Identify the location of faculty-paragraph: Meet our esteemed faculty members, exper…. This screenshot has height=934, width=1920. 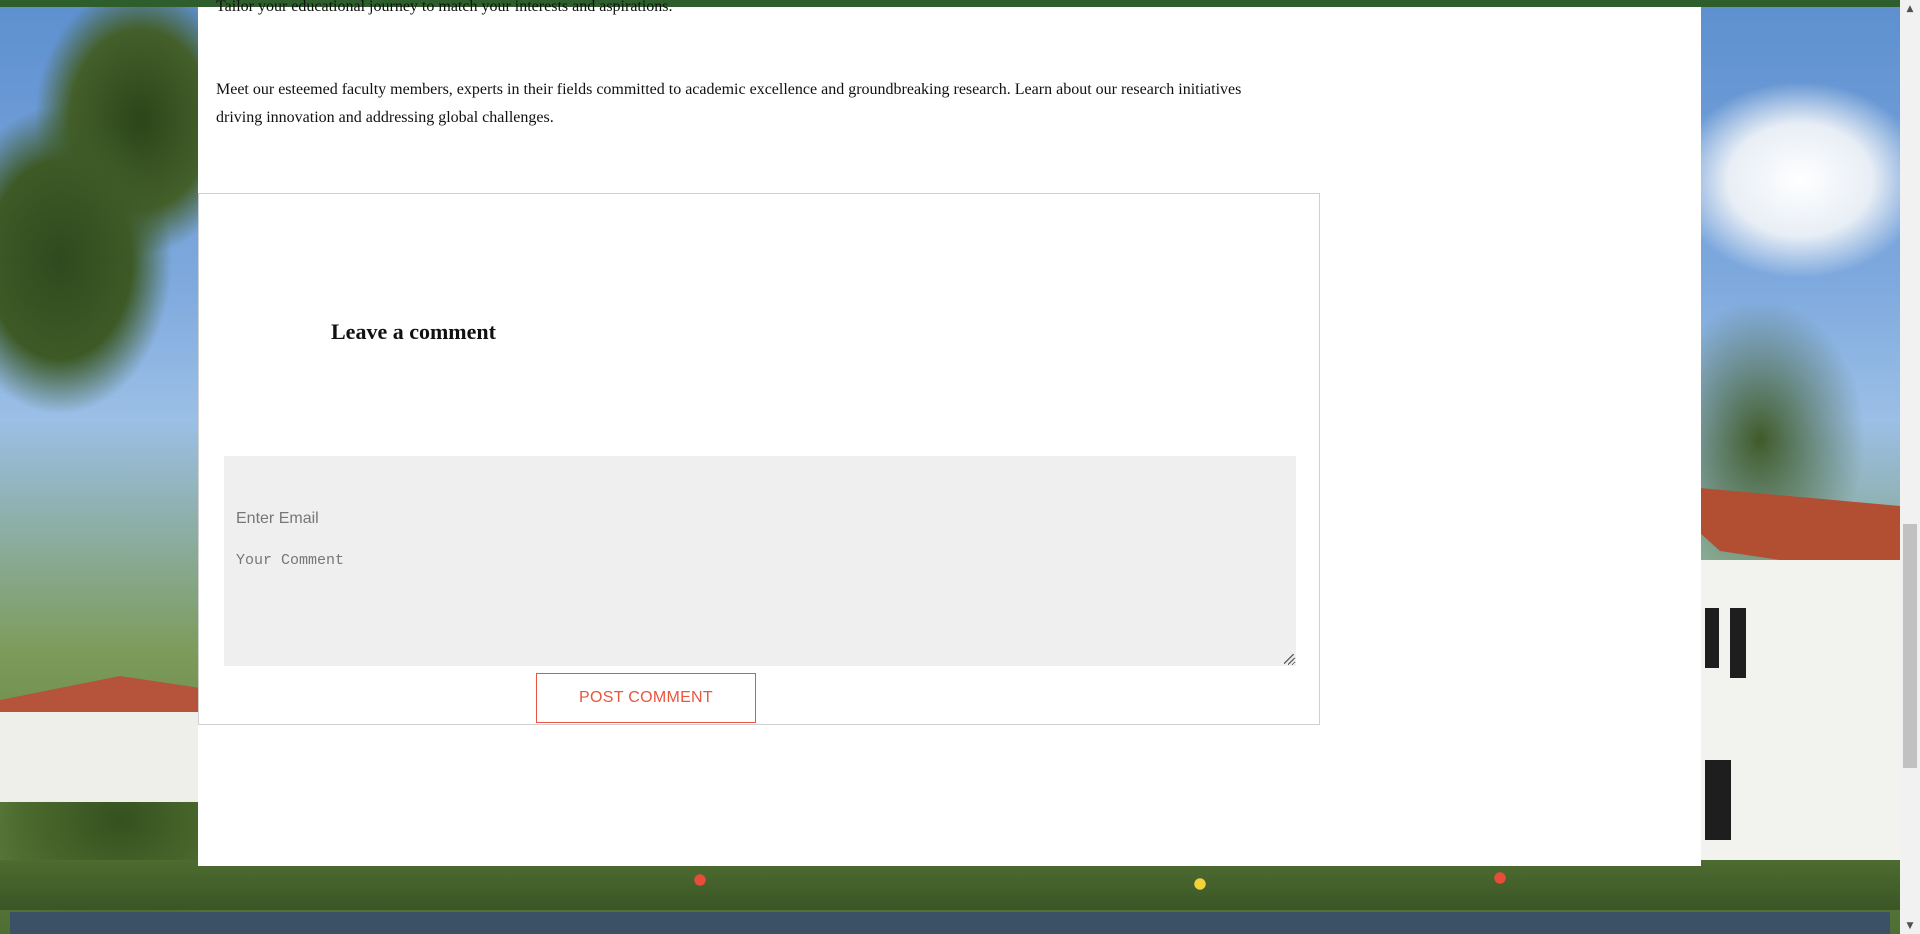
(729, 103).